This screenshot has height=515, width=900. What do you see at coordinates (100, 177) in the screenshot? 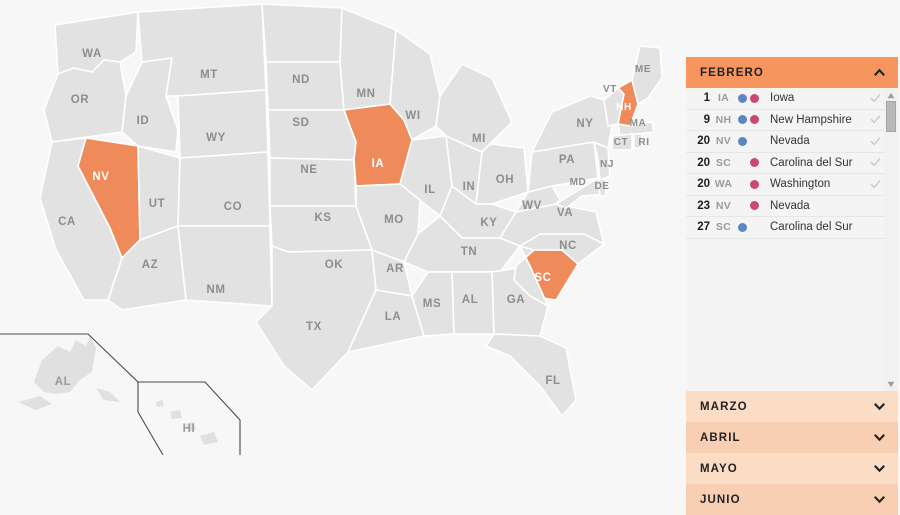
I see `state-label-NV: NV` at bounding box center [100, 177].